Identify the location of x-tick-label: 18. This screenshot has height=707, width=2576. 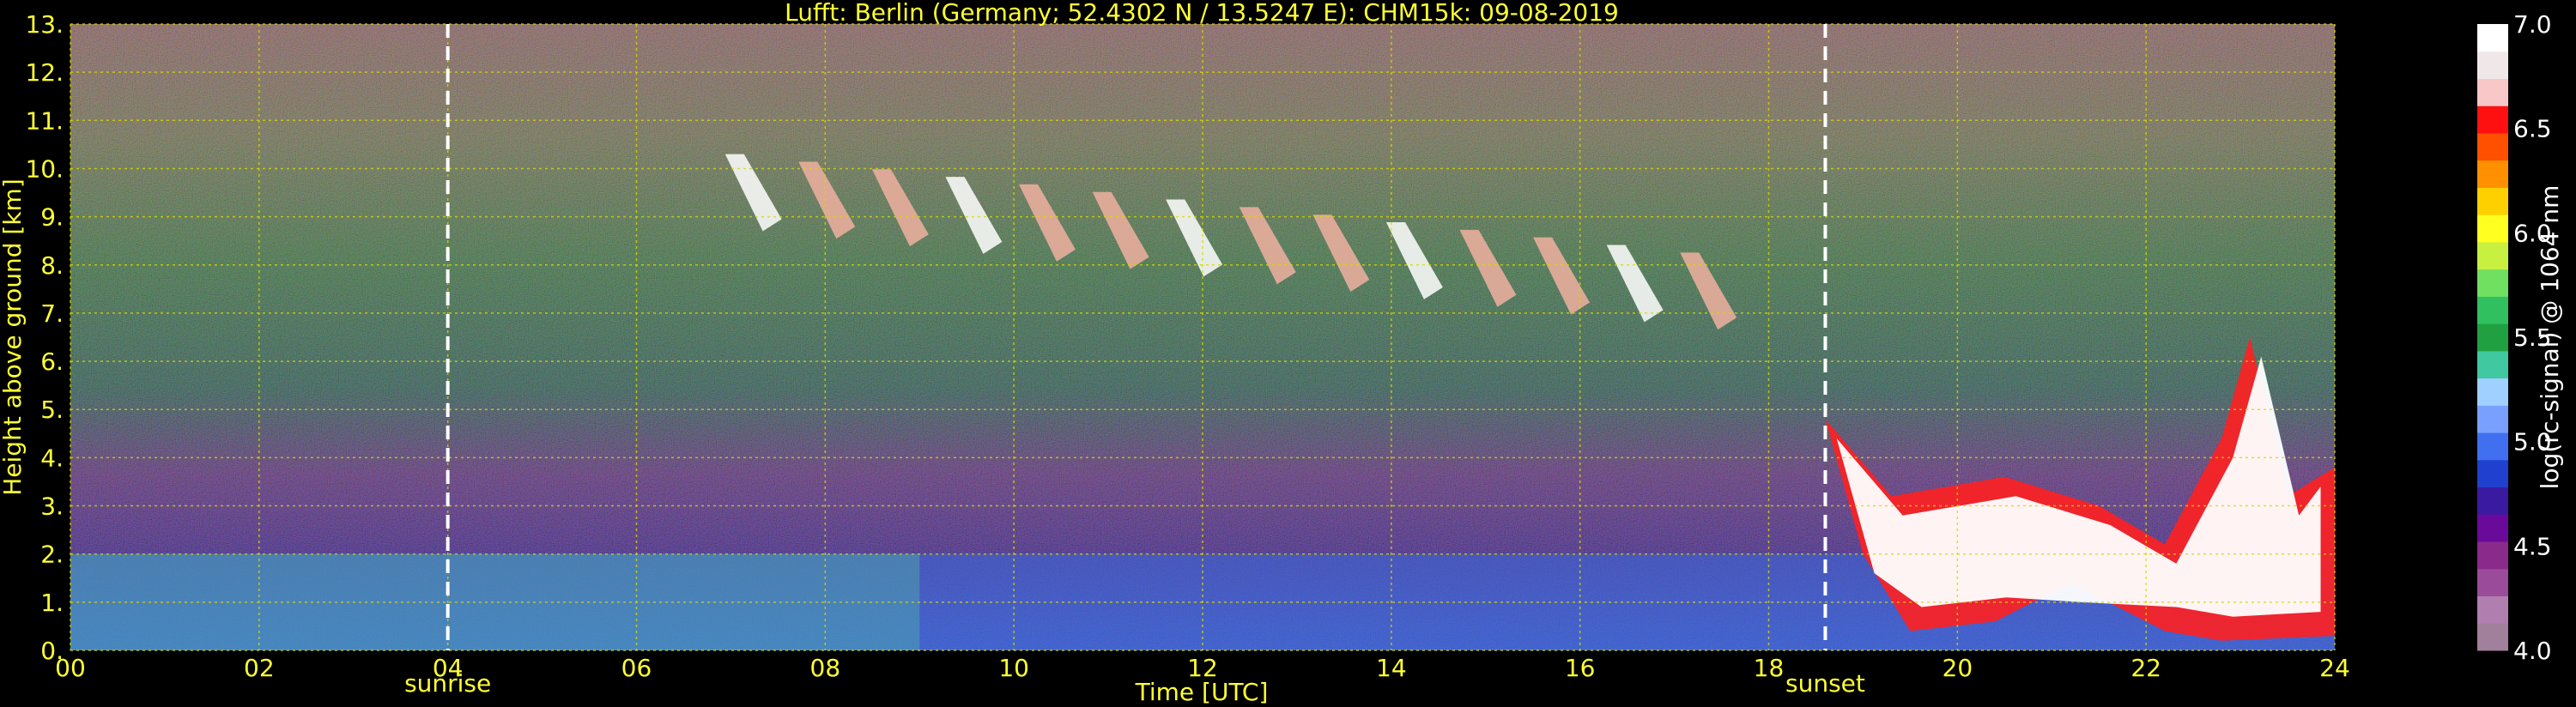
(1769, 668).